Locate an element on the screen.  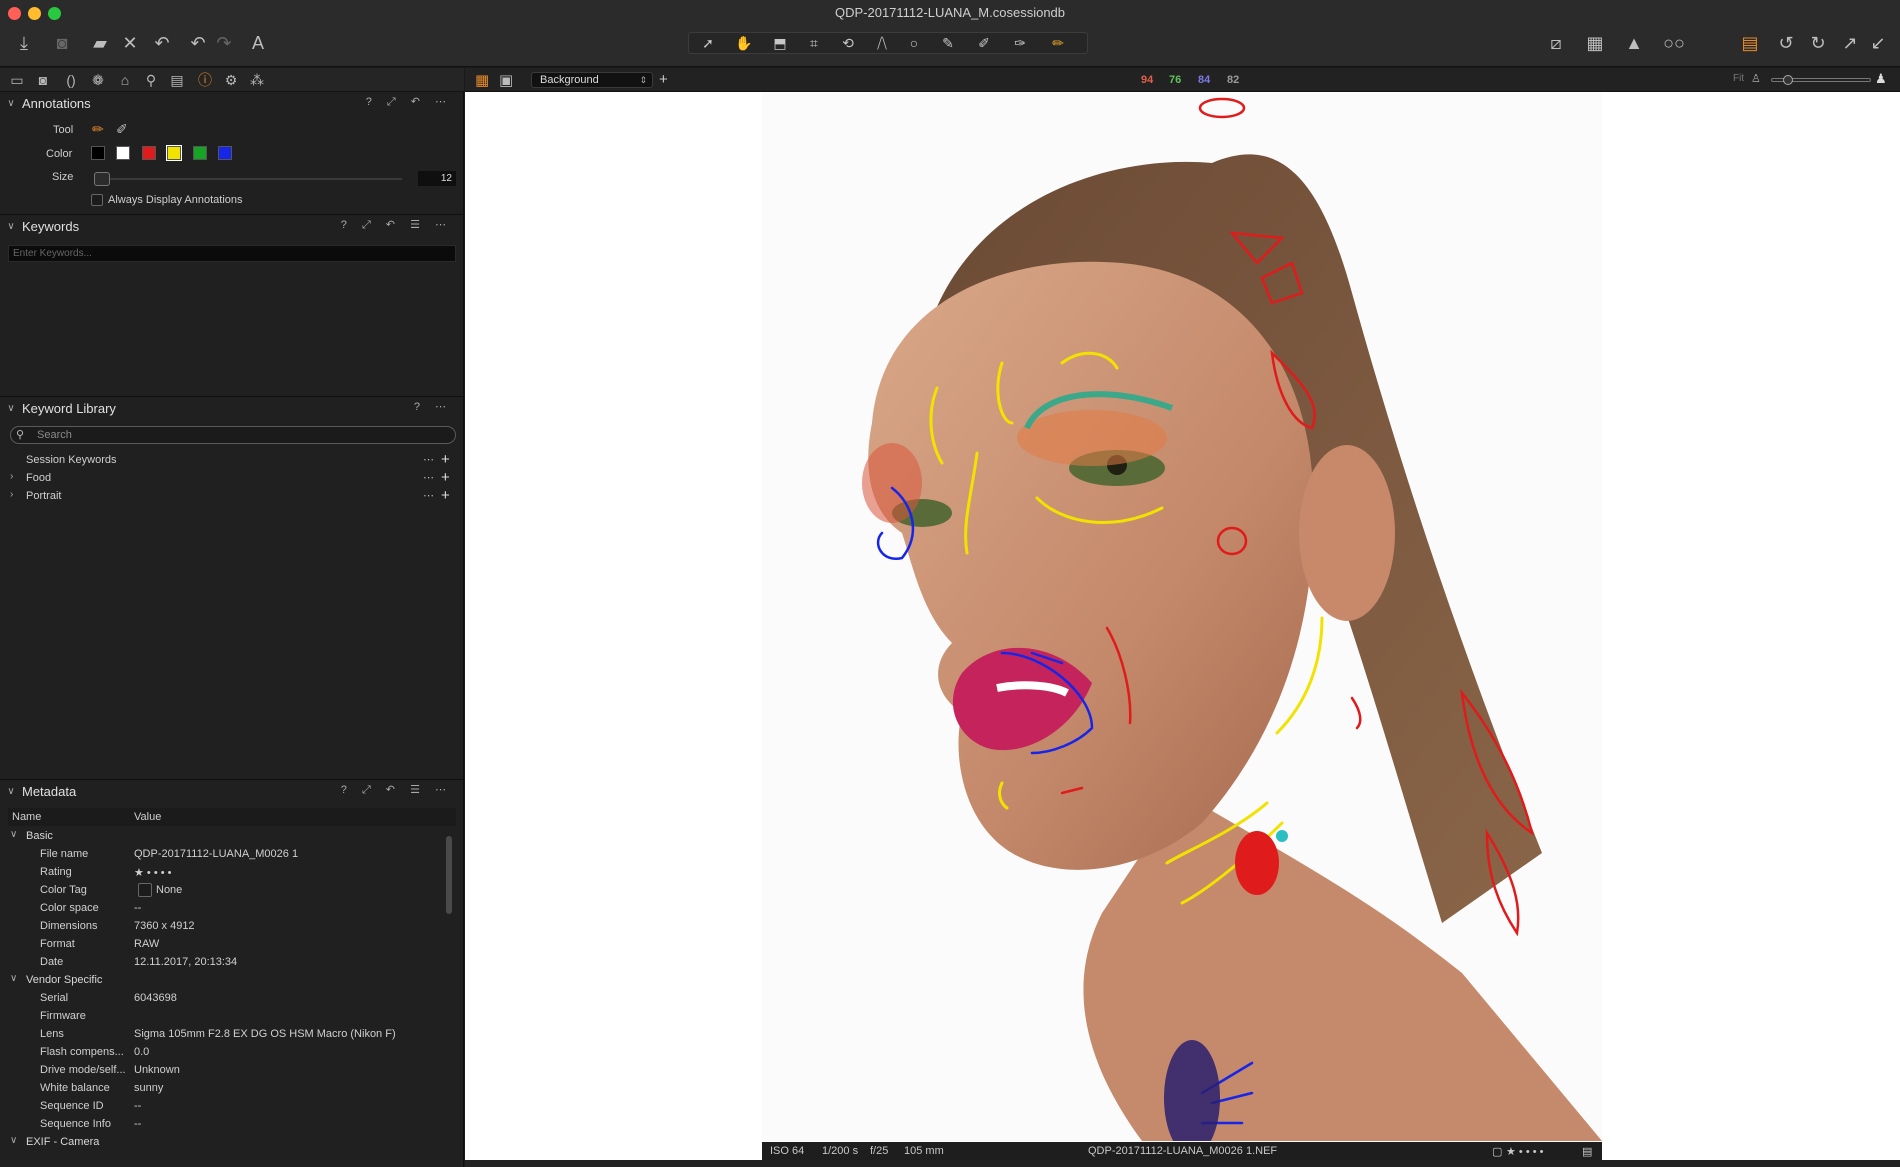
person-small-icon: ♙ is located at coordinates (1756, 79).